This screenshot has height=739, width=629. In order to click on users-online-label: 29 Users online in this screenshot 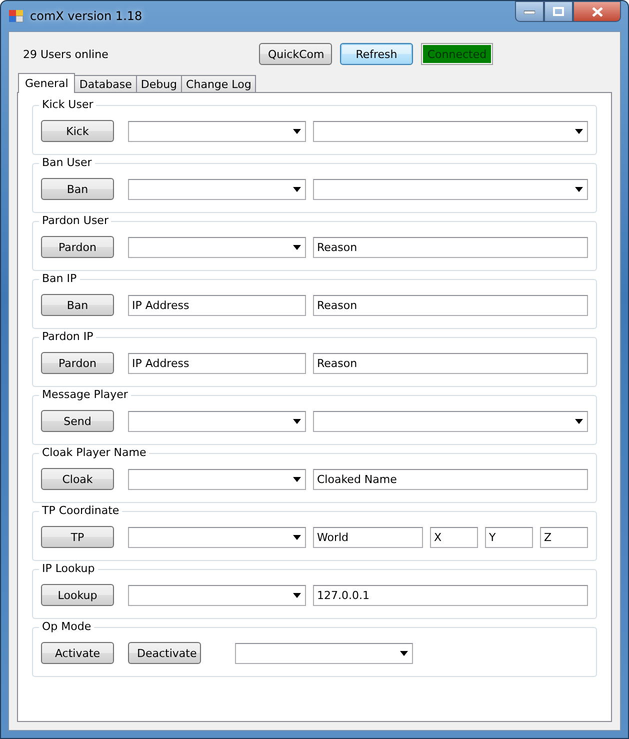, I will do `click(66, 54)`.